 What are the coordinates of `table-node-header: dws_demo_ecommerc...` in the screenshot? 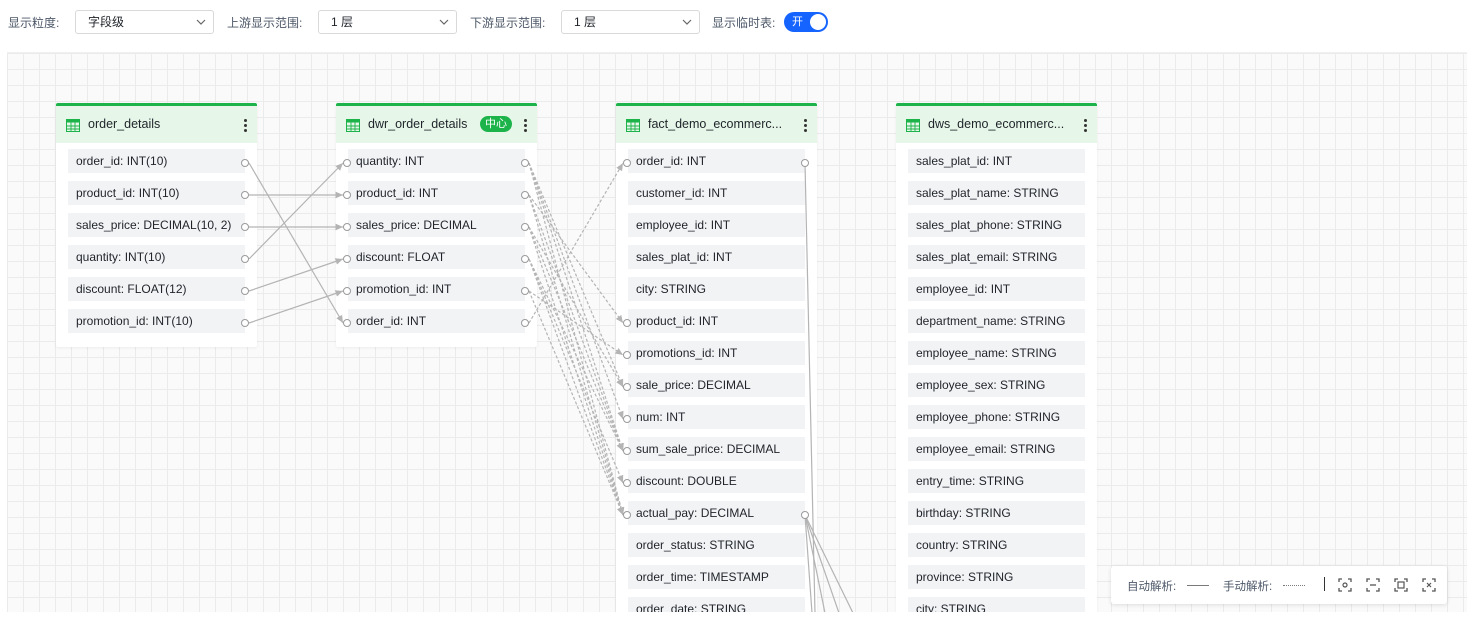 It's located at (996, 124).